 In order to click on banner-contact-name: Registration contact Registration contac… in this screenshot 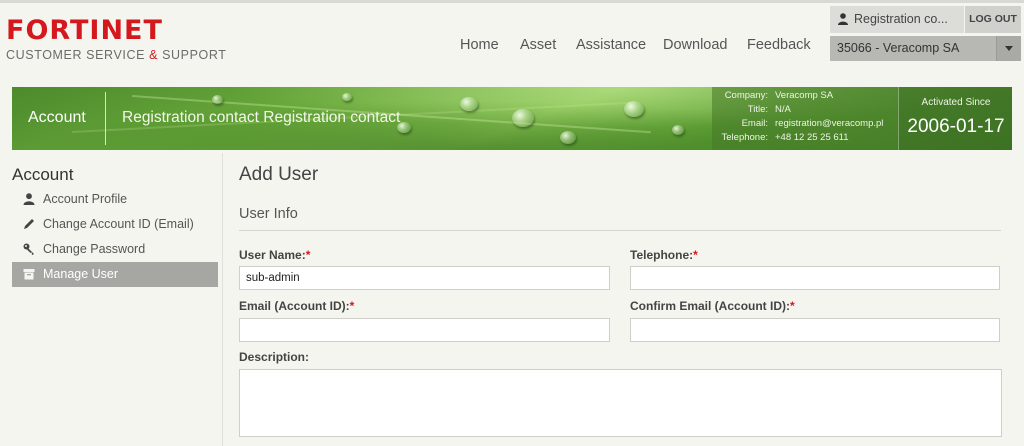, I will do `click(261, 117)`.